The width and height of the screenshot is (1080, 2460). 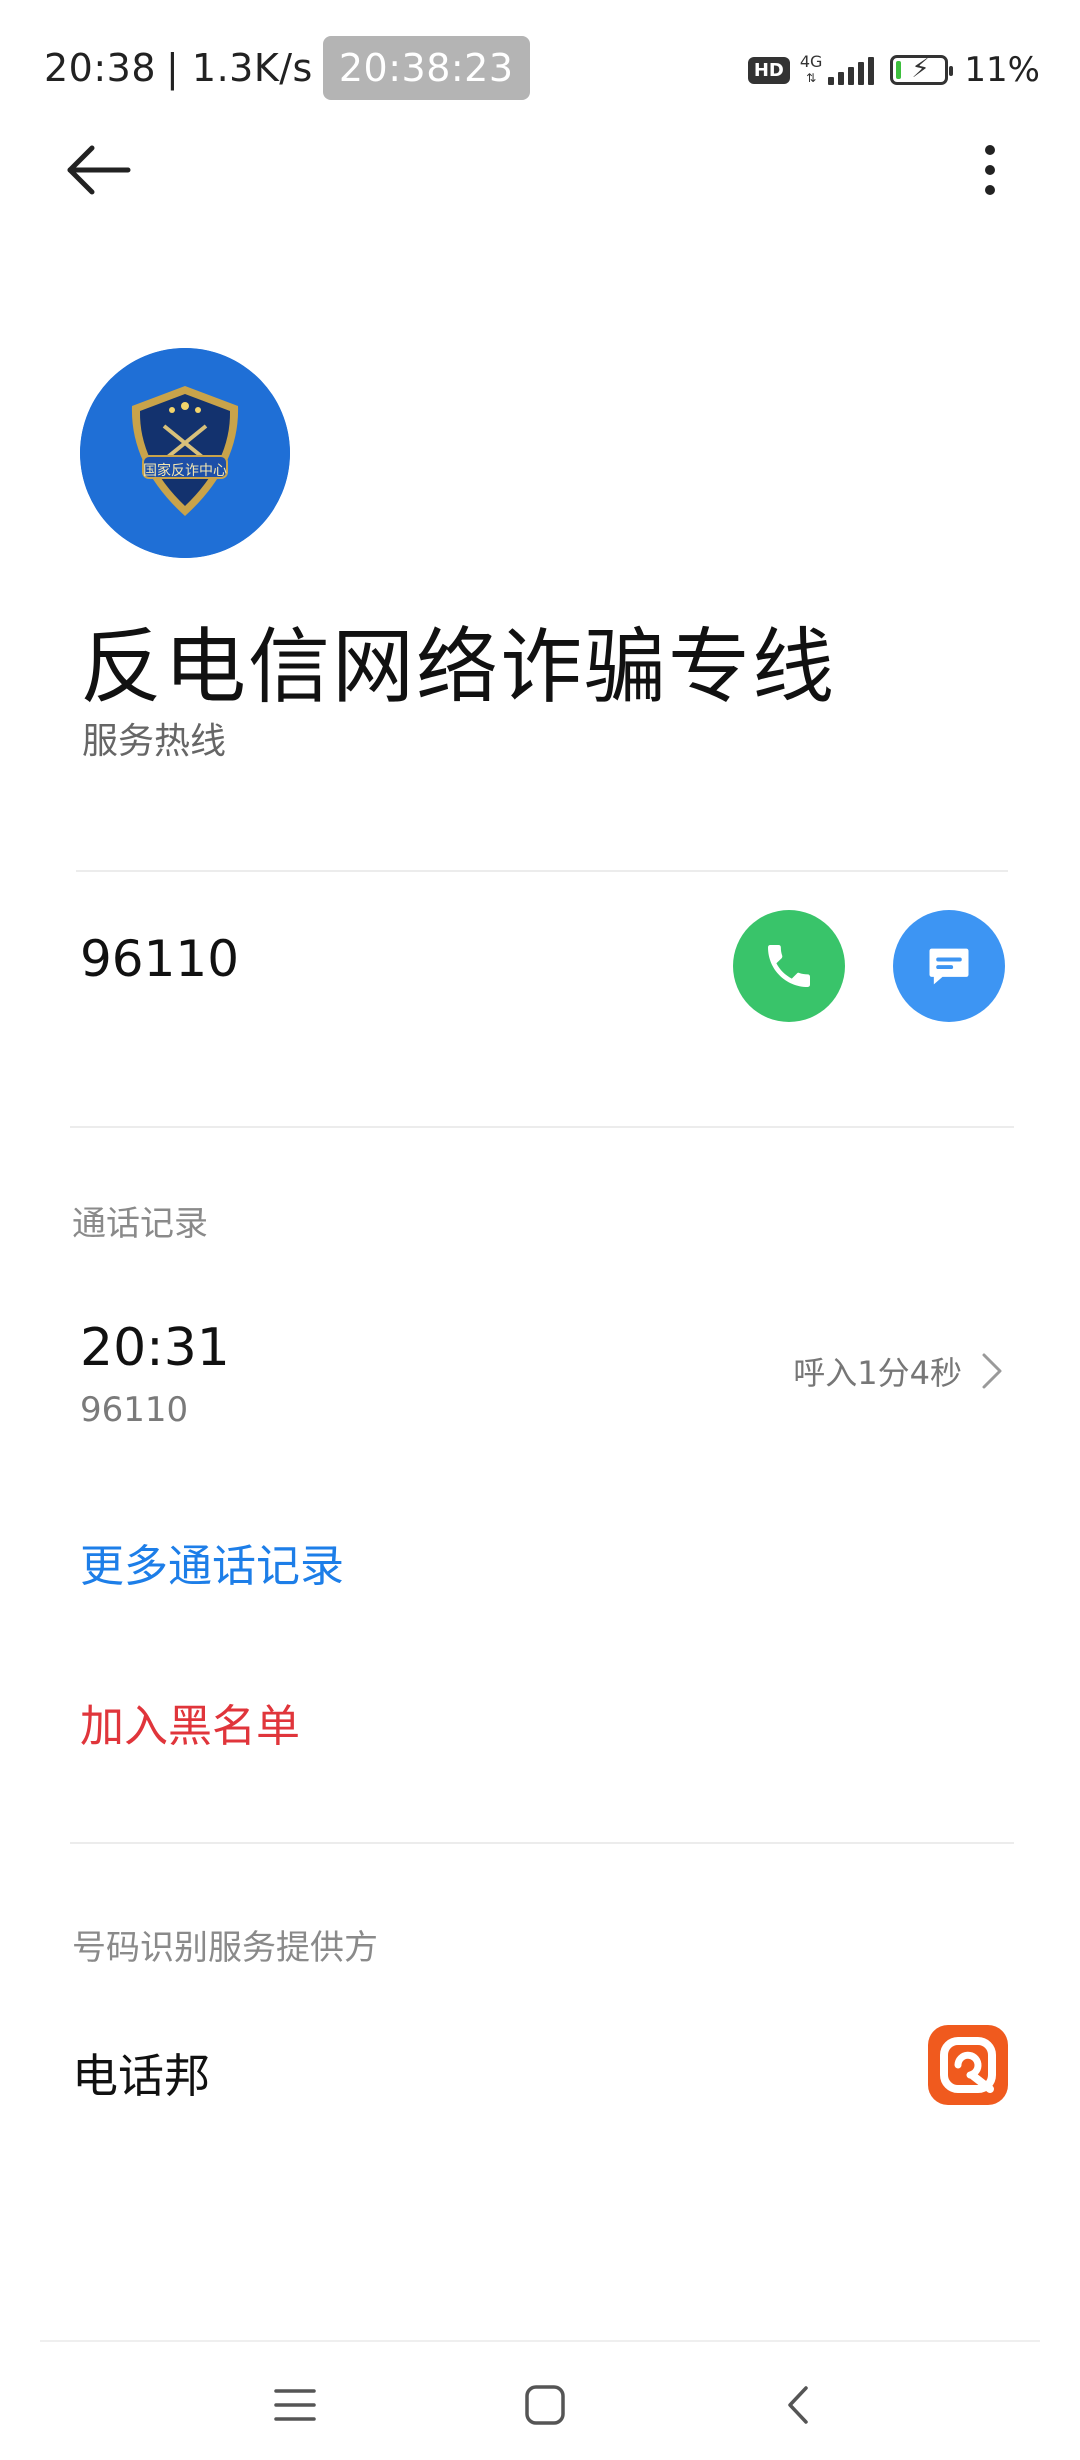 I want to click on nav-divider, so click(x=540, y=2341).